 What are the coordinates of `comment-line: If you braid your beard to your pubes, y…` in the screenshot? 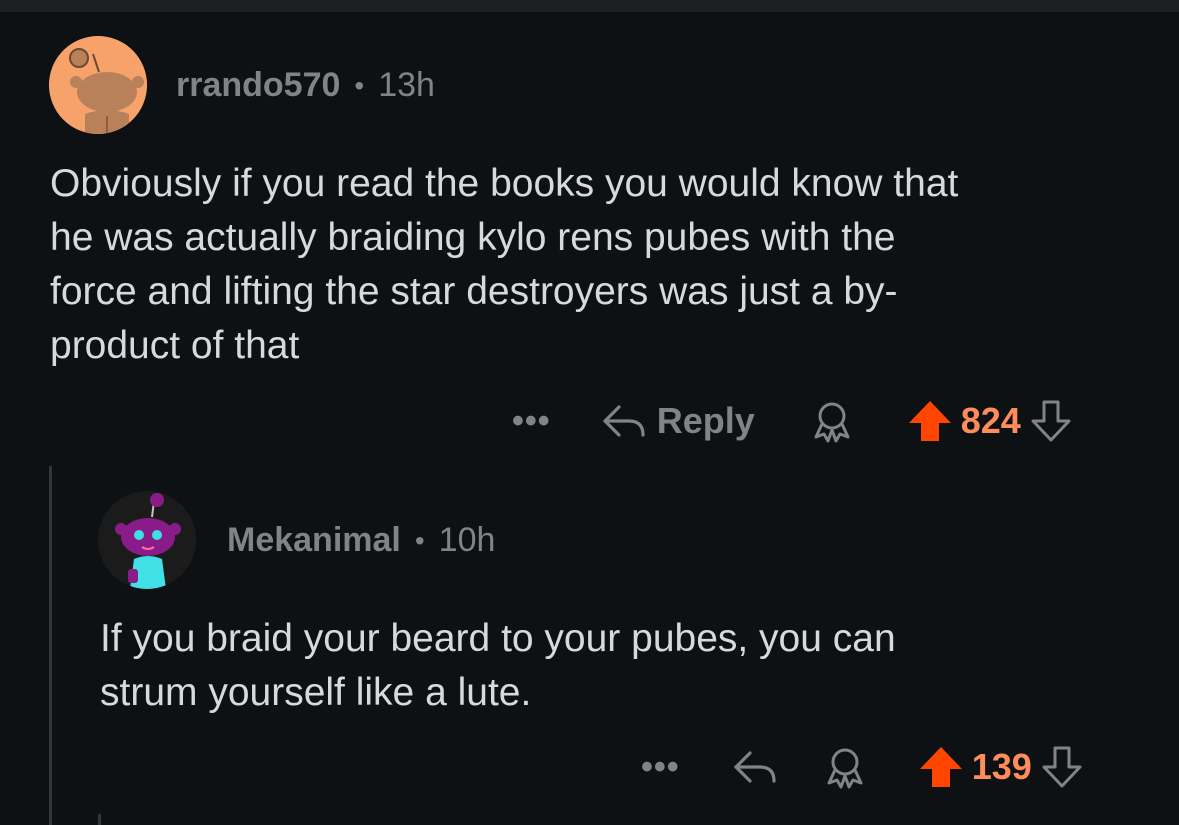 It's located at (498, 638).